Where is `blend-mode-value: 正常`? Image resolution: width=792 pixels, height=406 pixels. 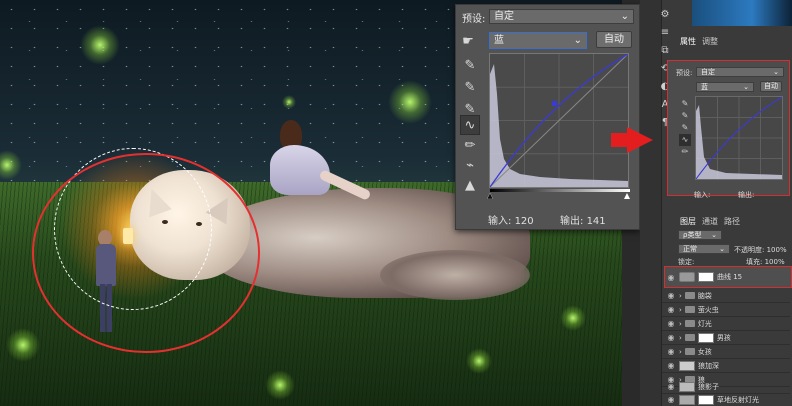
blend-mode-value: 正常 is located at coordinates (690, 249).